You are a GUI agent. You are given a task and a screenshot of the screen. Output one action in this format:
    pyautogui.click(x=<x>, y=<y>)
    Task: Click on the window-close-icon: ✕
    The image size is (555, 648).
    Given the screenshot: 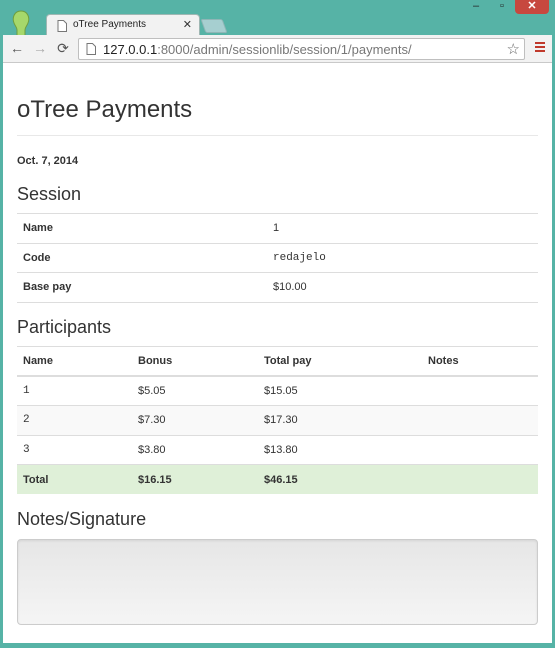 What is the action you would take?
    pyautogui.click(x=532, y=7)
    